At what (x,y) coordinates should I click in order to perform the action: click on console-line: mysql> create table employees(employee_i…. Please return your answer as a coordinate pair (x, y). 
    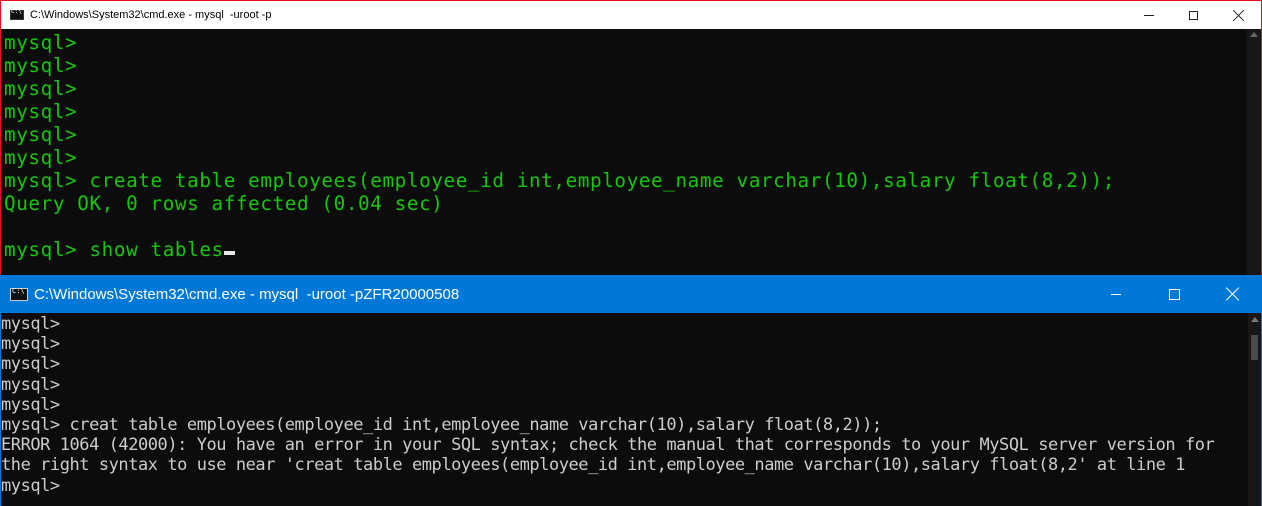
    Looking at the image, I should click on (559, 180).